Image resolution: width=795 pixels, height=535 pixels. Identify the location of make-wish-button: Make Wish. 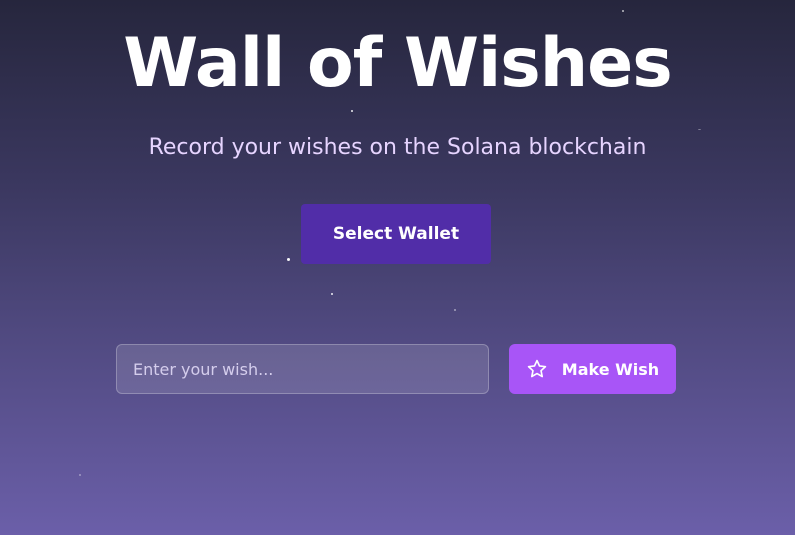
(592, 369).